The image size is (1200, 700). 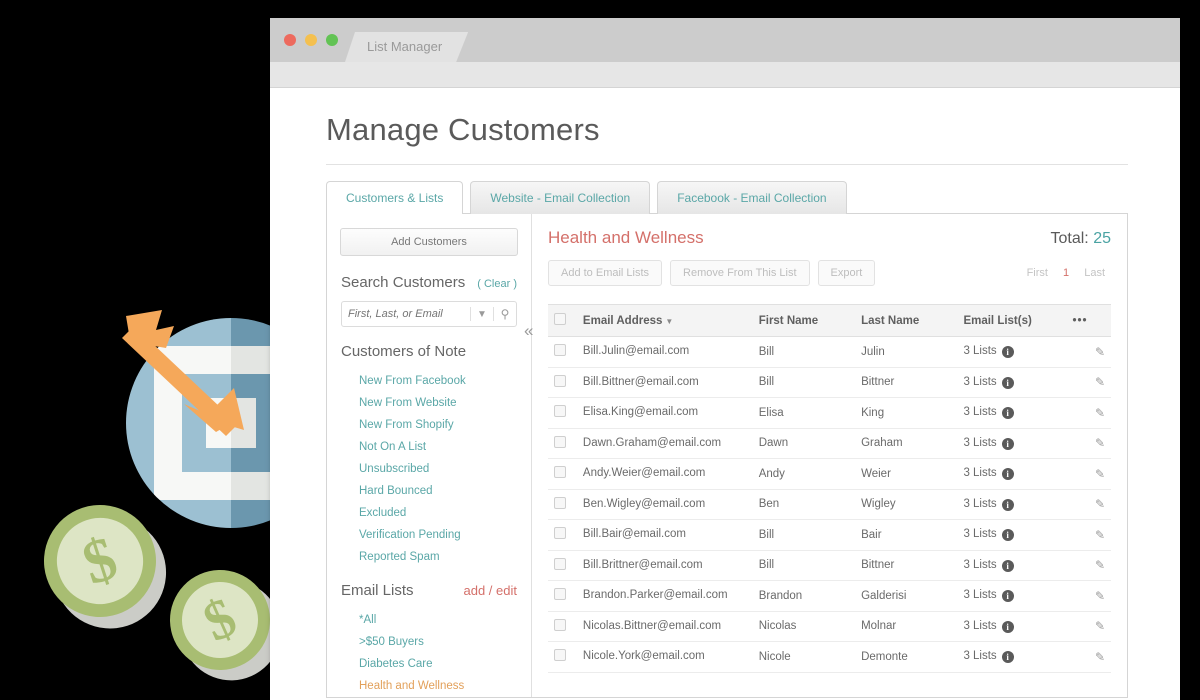 I want to click on table-row: Andy.Weier@email.com Andy Weier 3 Lists i ✎, so click(x=829, y=474).